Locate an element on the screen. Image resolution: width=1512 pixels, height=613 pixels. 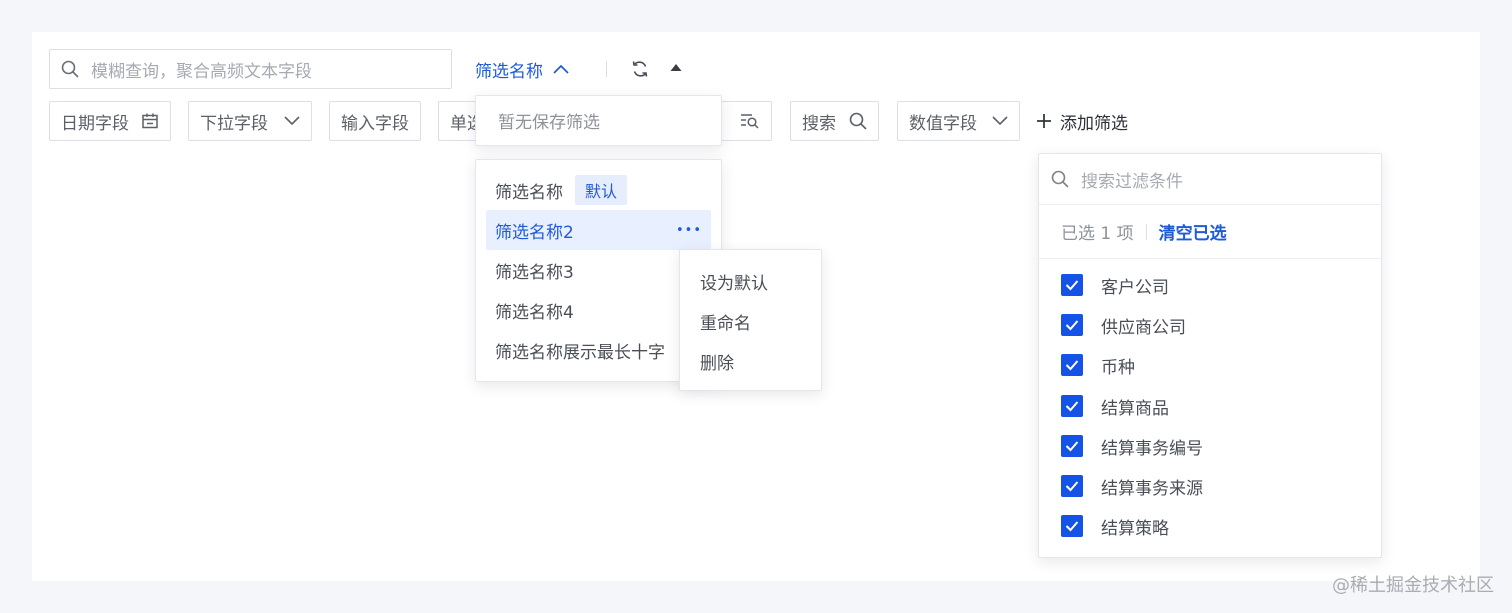
list-search-icon is located at coordinates (750, 121).